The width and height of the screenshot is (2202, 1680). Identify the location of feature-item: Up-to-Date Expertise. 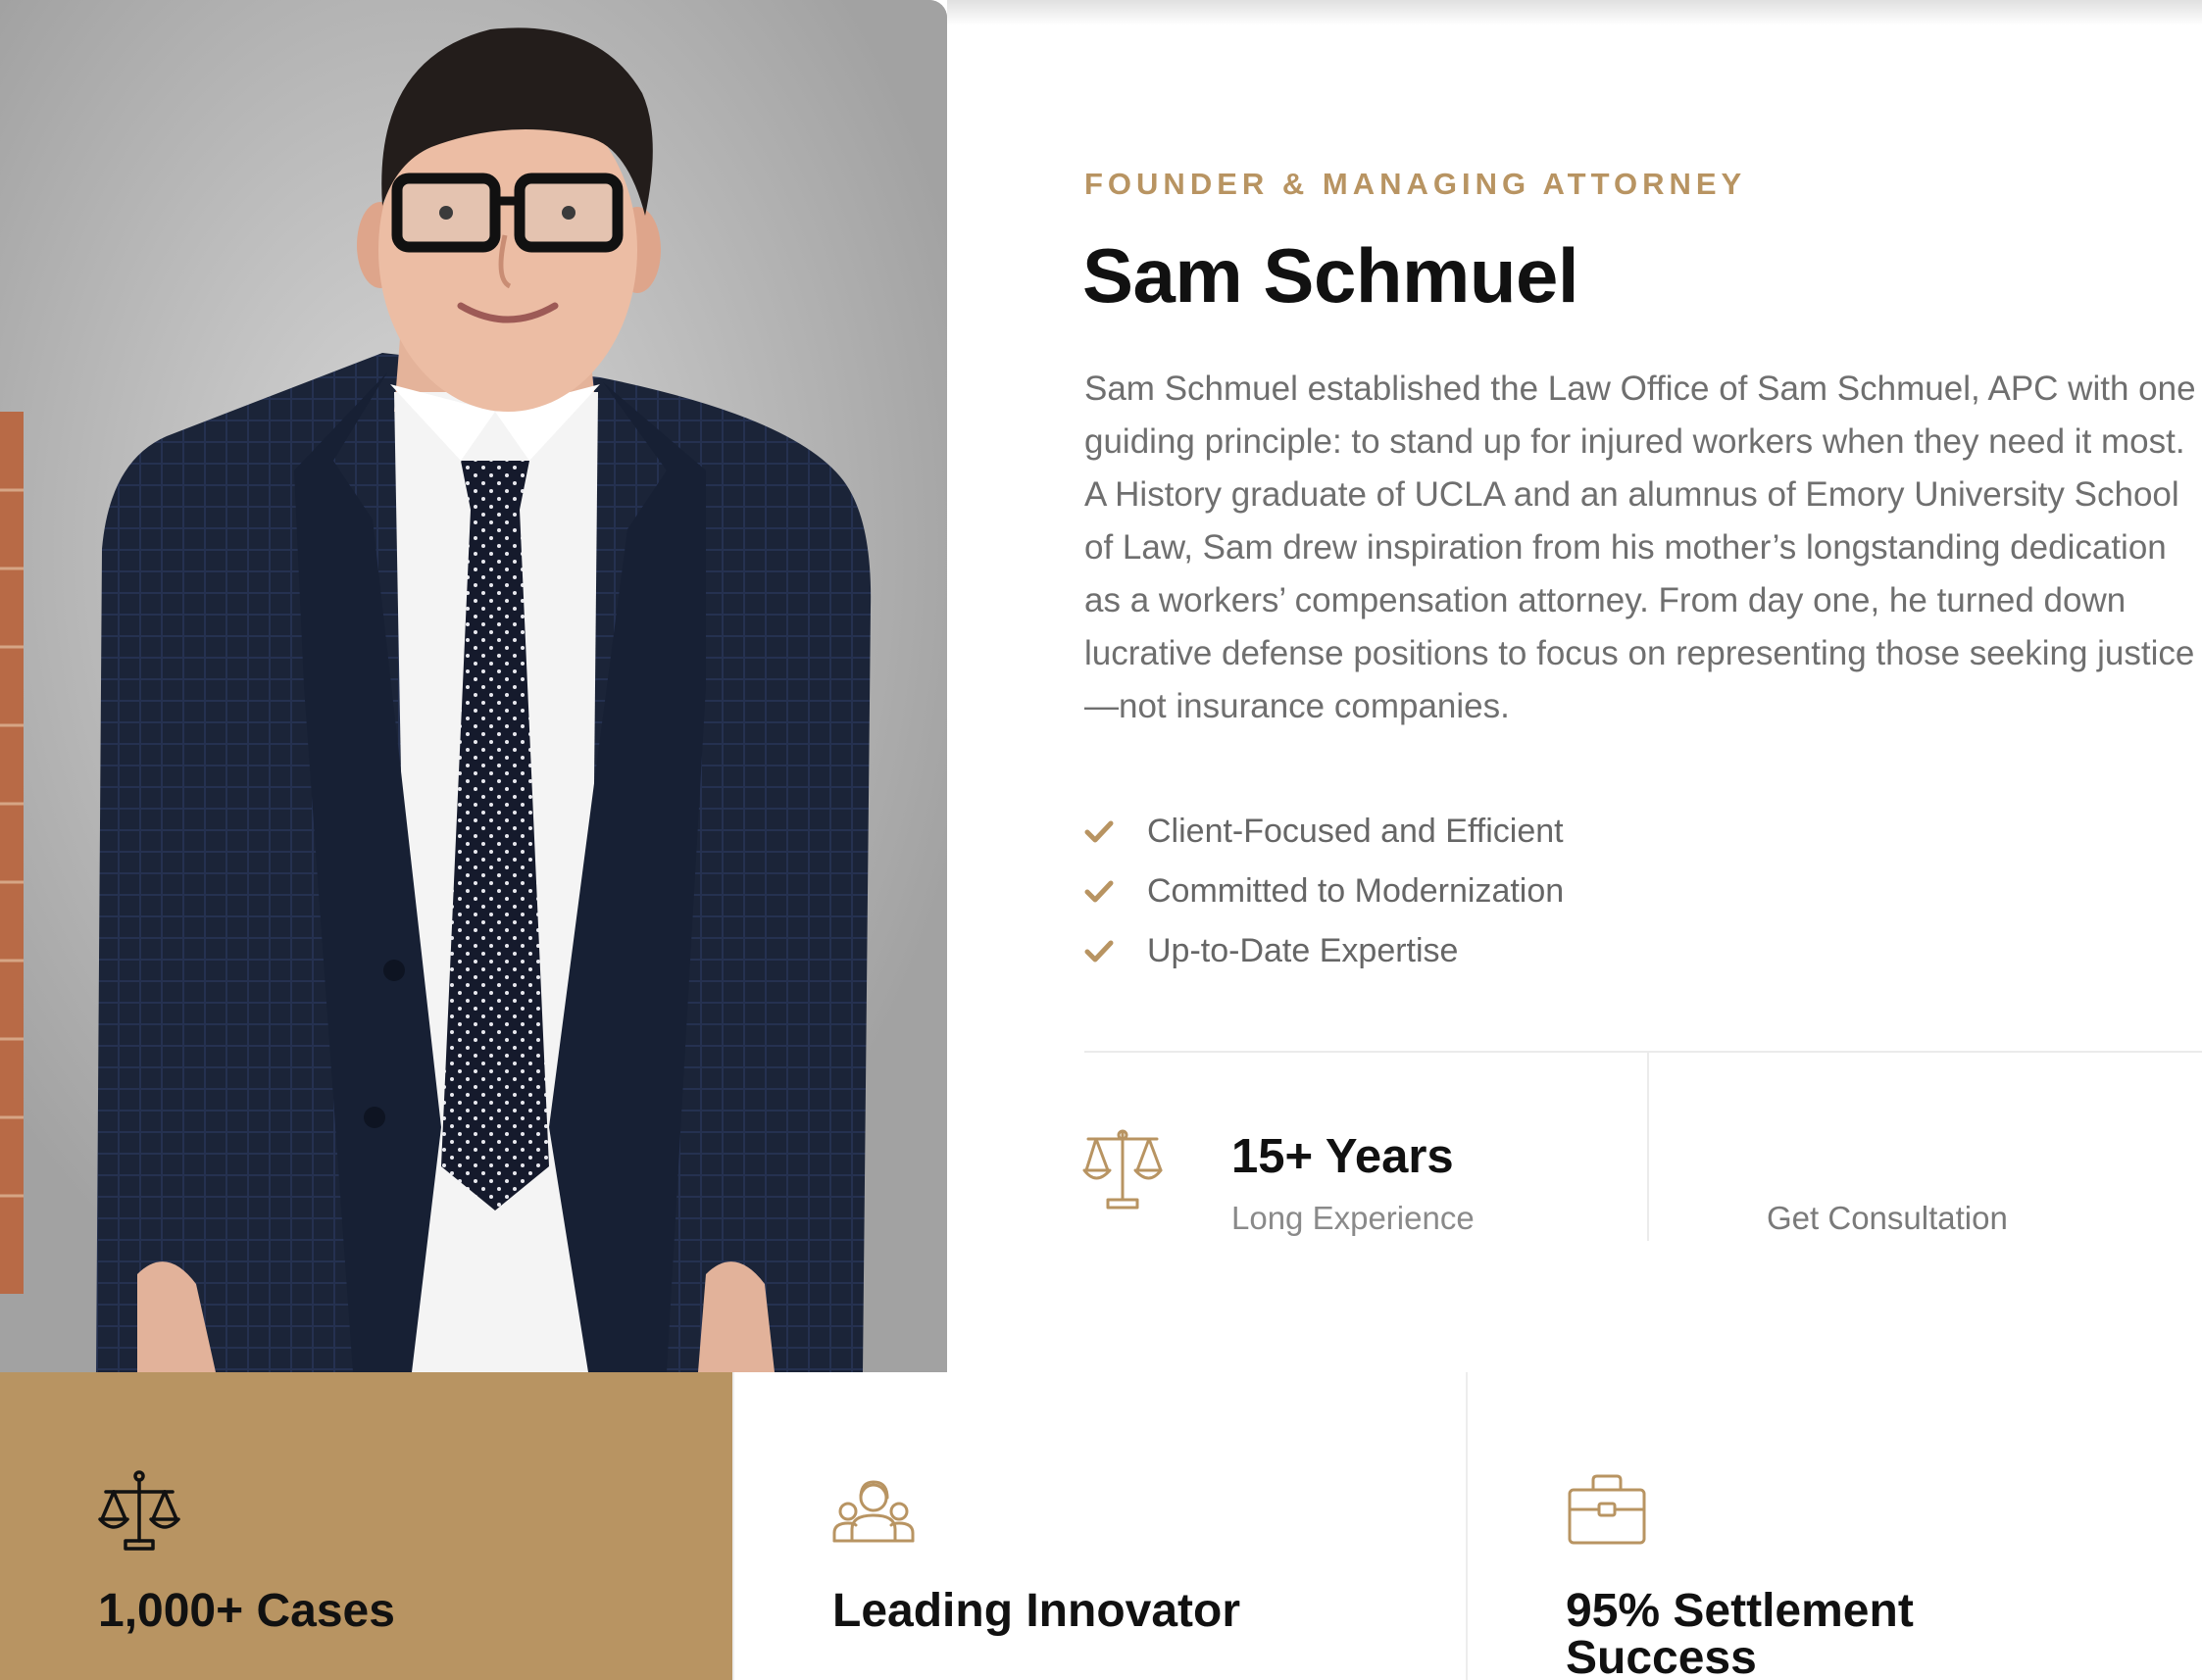
(1324, 951).